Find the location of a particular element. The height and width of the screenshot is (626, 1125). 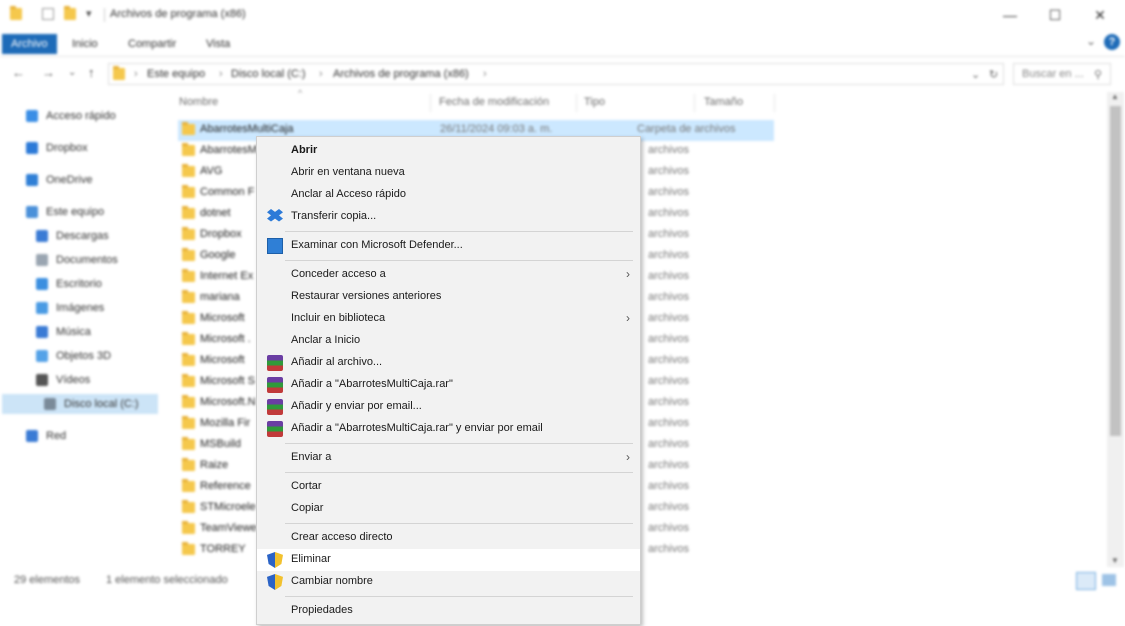

sidebar-item: Dropbox is located at coordinates (91, 148).